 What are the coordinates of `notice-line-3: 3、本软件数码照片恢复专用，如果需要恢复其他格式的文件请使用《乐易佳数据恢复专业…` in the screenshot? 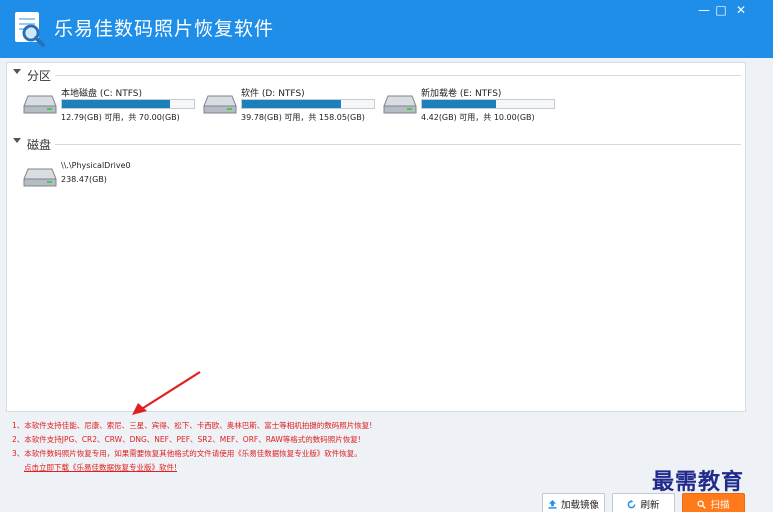 It's located at (187, 453).